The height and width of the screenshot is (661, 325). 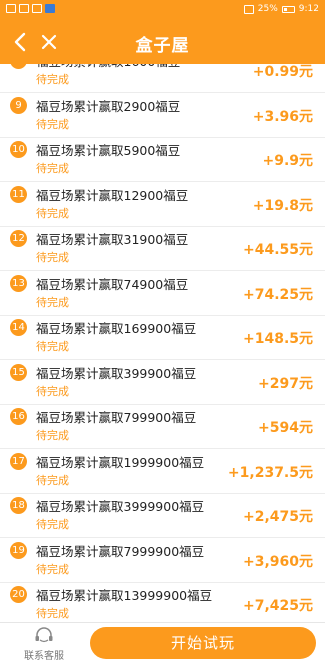 What do you see at coordinates (18, 283) in the screenshot?
I see `task-number-badge: 13` at bounding box center [18, 283].